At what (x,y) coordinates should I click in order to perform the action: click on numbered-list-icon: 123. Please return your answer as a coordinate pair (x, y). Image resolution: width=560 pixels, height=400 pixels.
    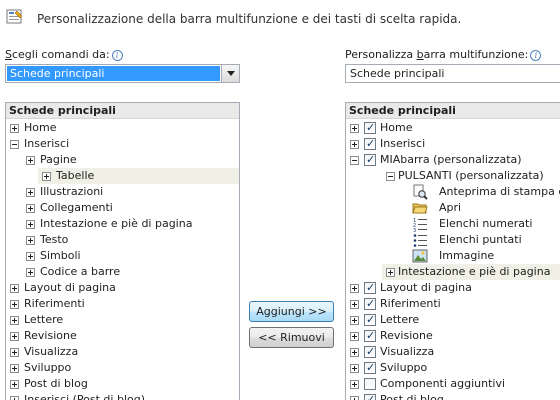
    Looking at the image, I should click on (420, 225).